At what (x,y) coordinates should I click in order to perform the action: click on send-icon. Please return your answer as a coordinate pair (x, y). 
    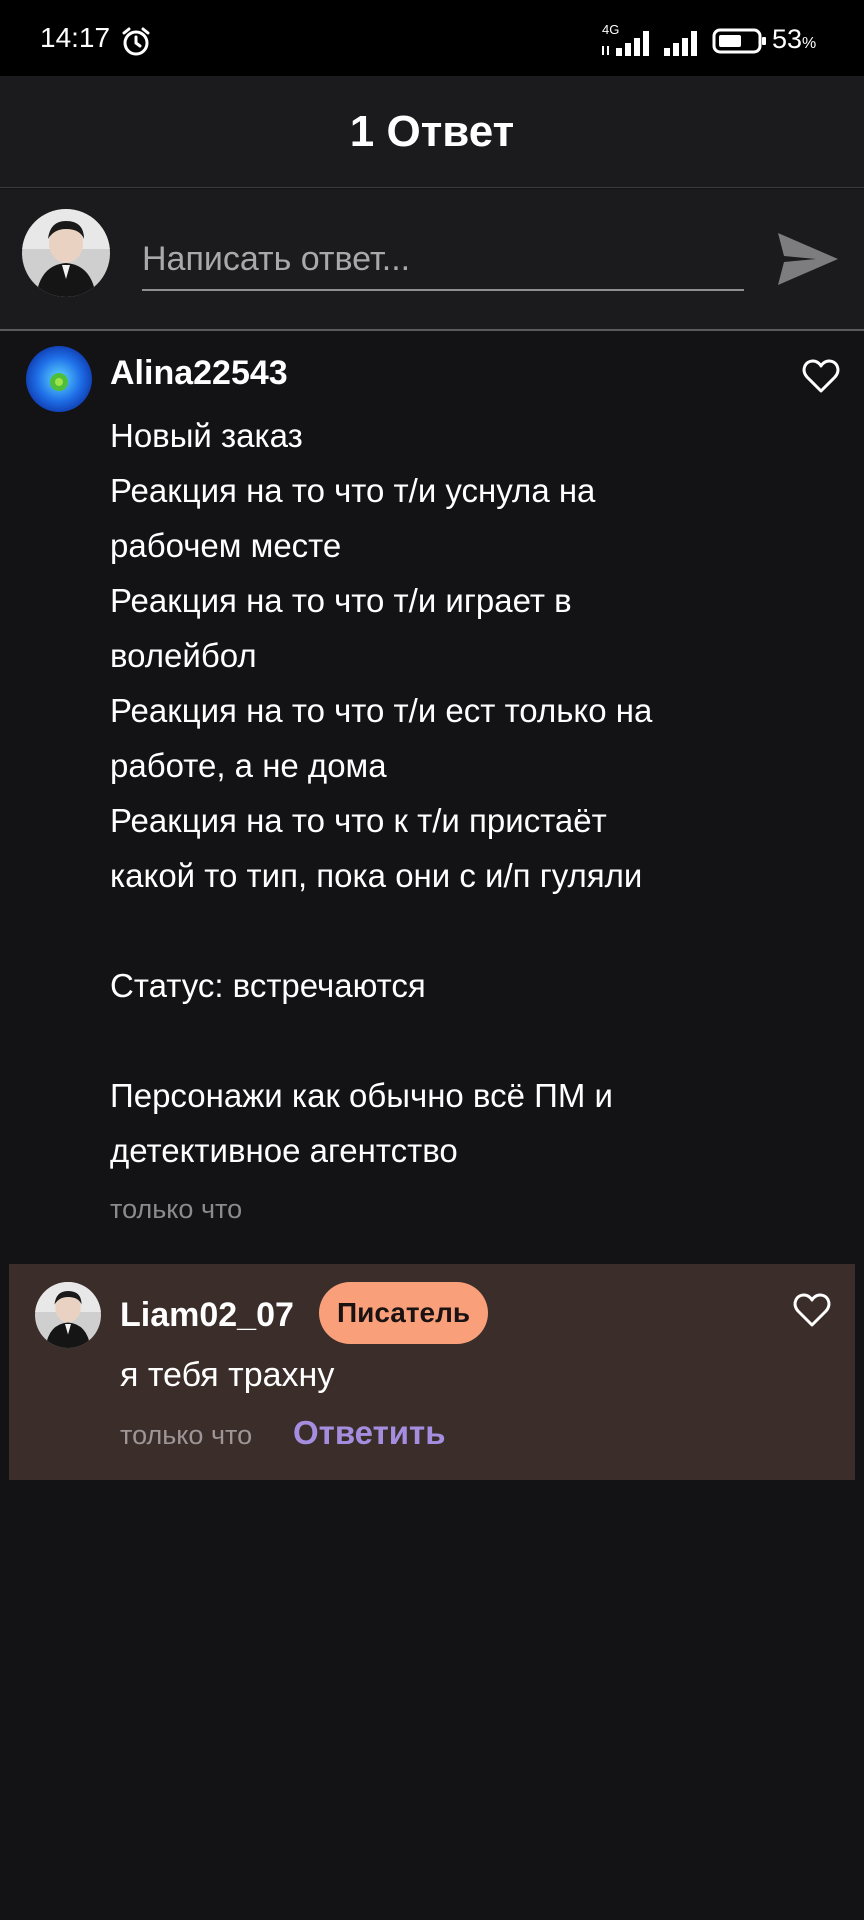
    Looking at the image, I should click on (808, 259).